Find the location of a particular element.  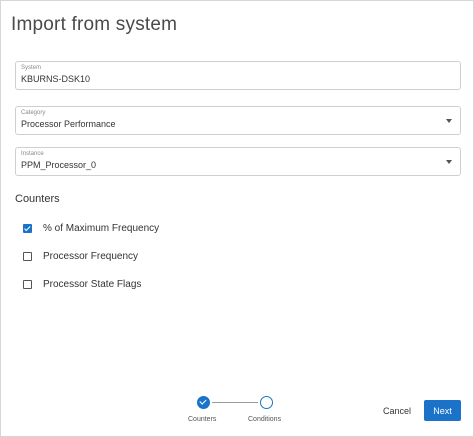

step-current-circle-icon is located at coordinates (266, 402).